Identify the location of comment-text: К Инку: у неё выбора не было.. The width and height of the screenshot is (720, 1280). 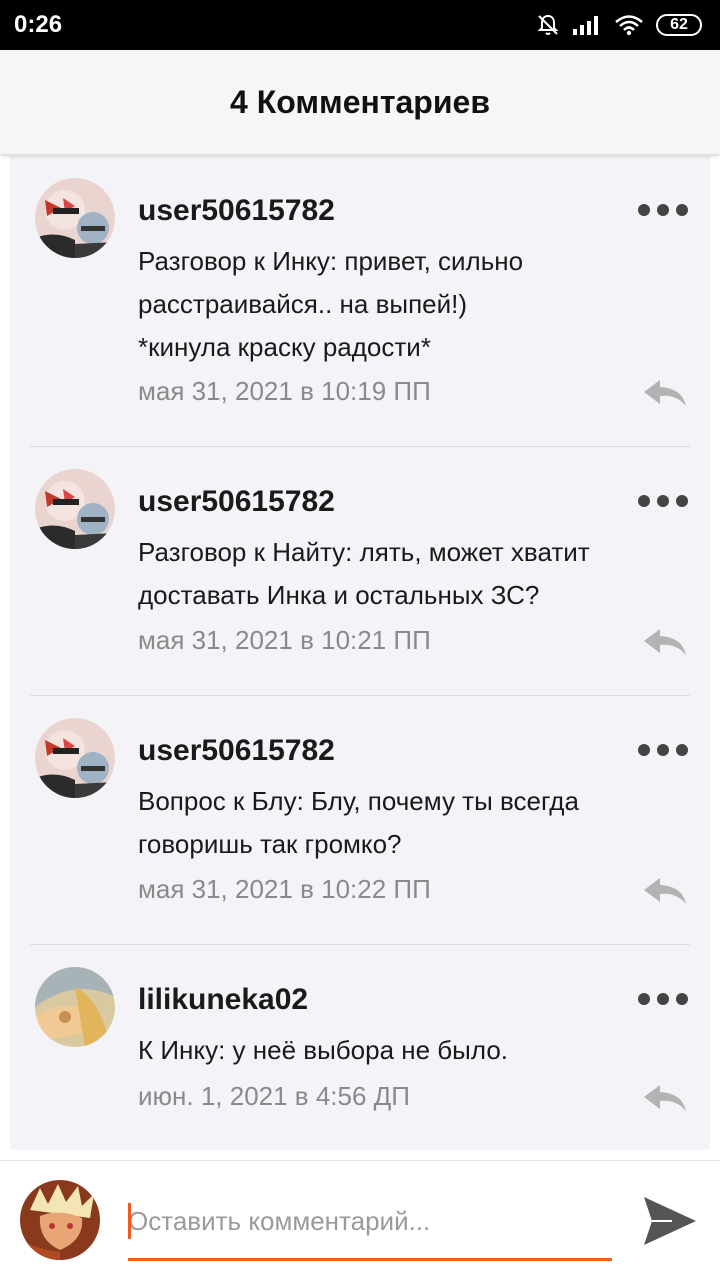
(323, 1050).